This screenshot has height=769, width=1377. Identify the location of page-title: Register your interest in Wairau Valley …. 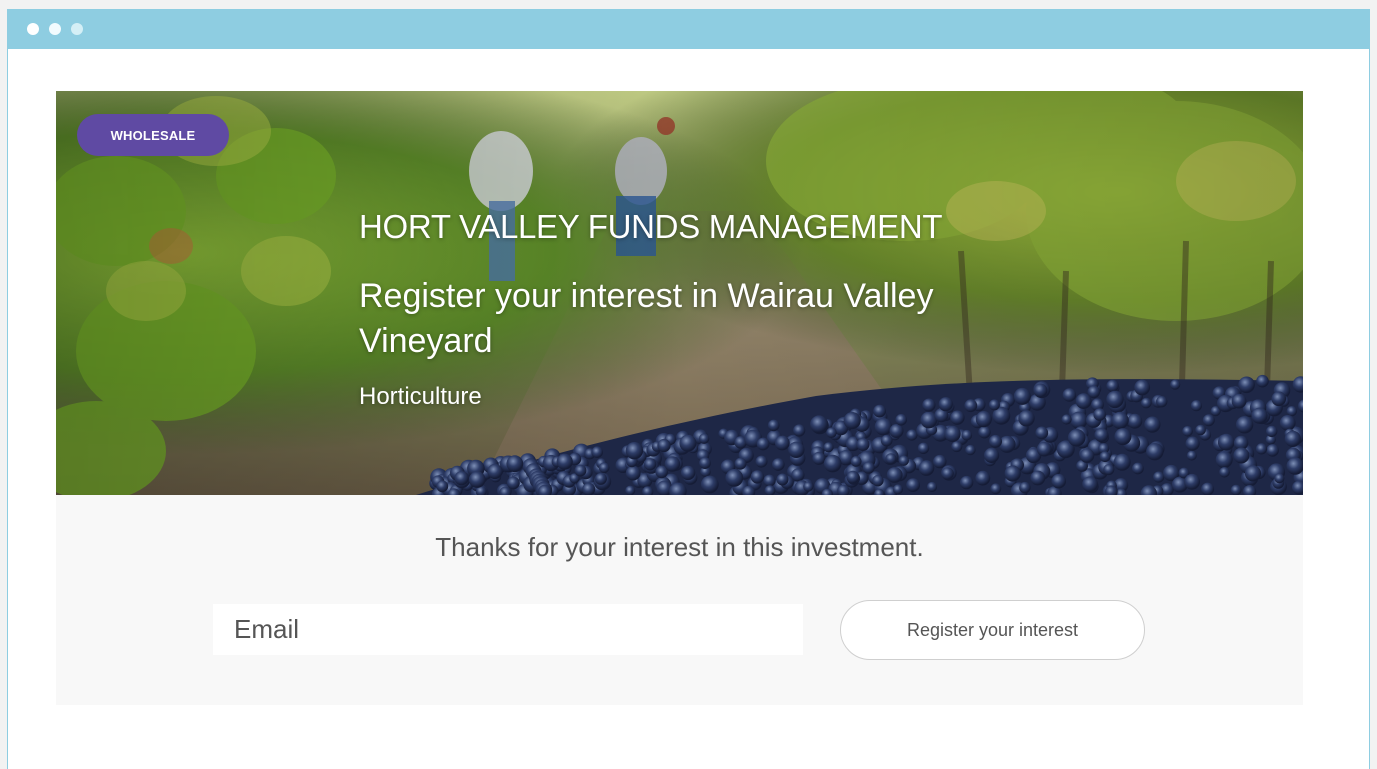
(646, 318).